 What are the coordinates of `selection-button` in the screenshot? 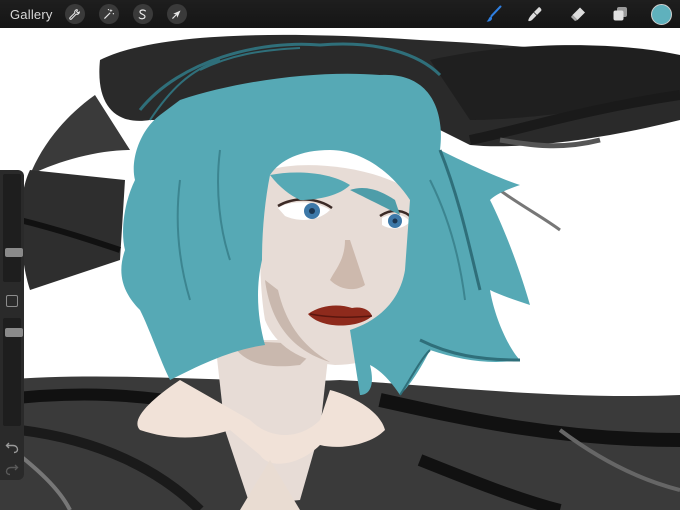 It's located at (142, 14).